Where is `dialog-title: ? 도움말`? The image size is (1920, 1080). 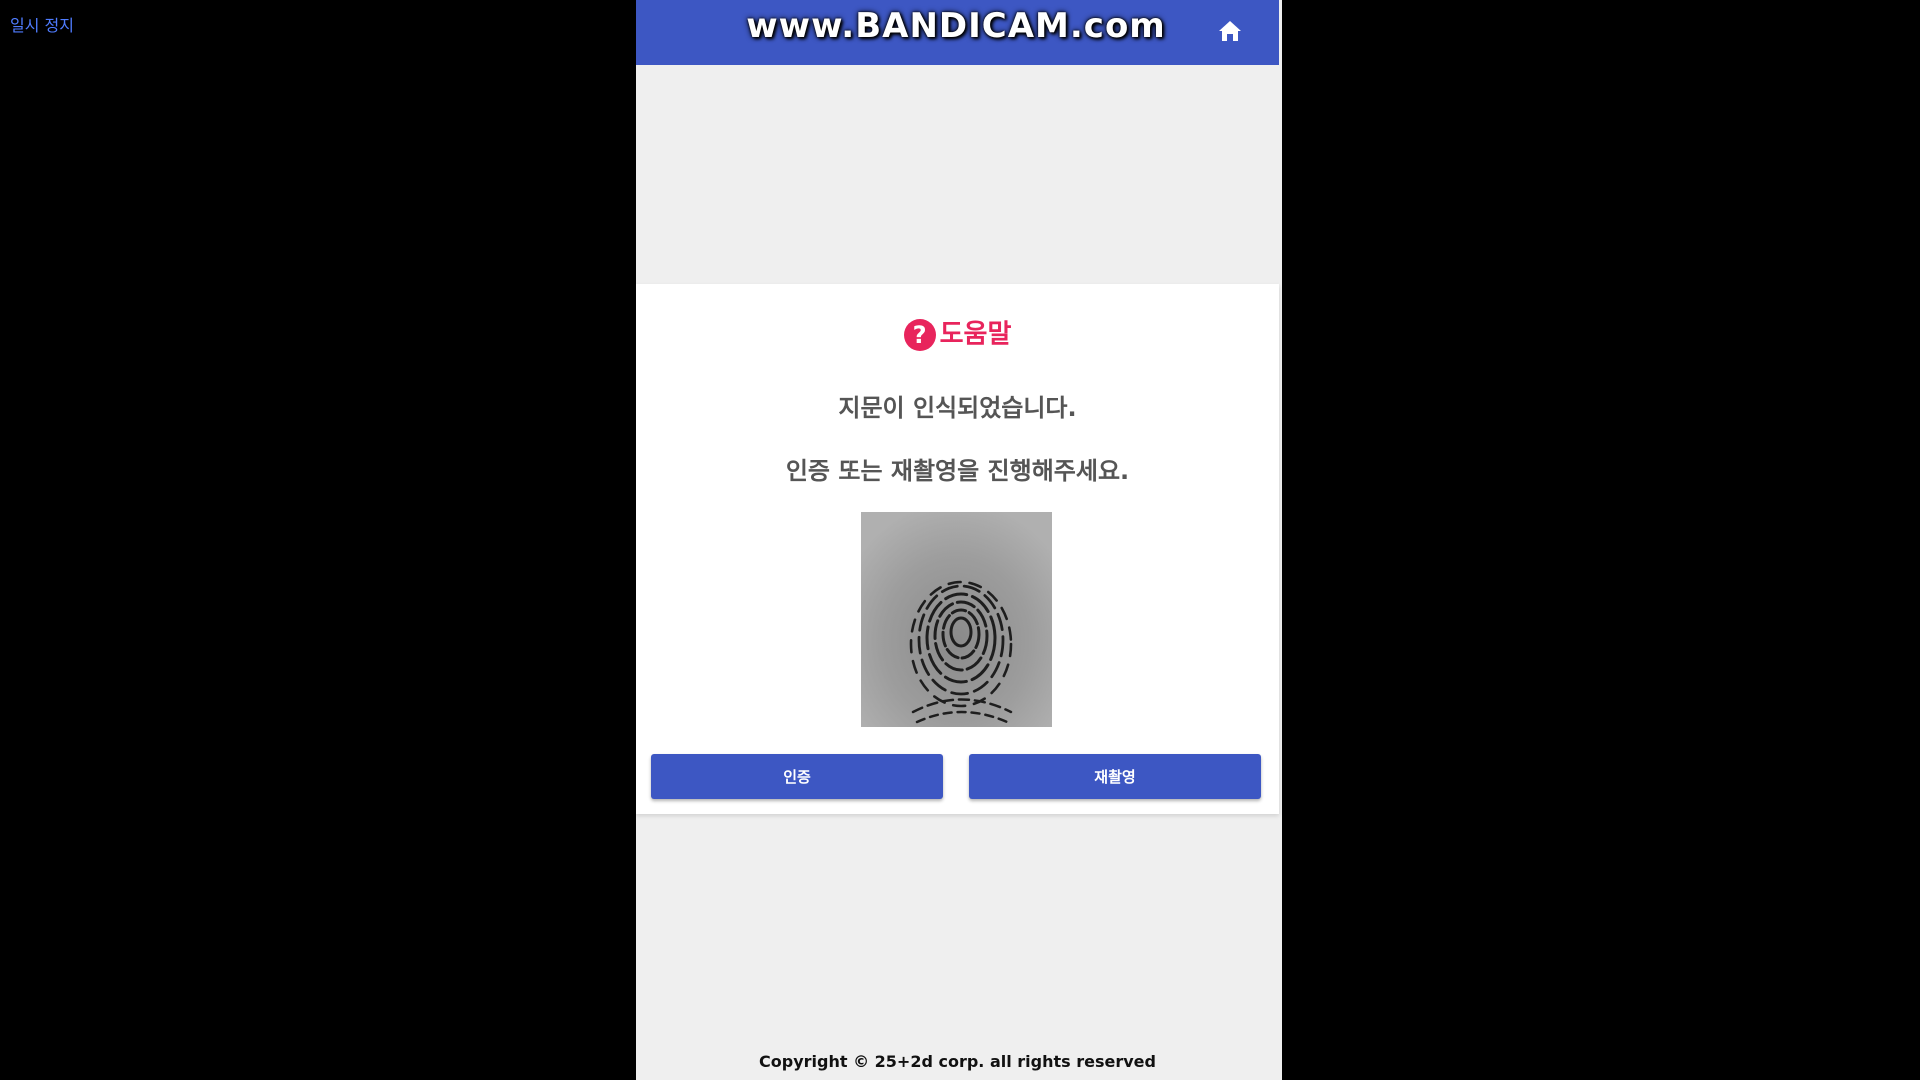
dialog-title: ? 도움말 is located at coordinates (957, 334).